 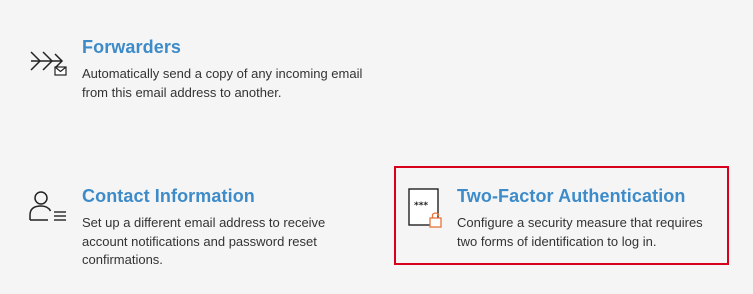 I want to click on two-factor-lock-icon: ***, so click(x=426, y=211).